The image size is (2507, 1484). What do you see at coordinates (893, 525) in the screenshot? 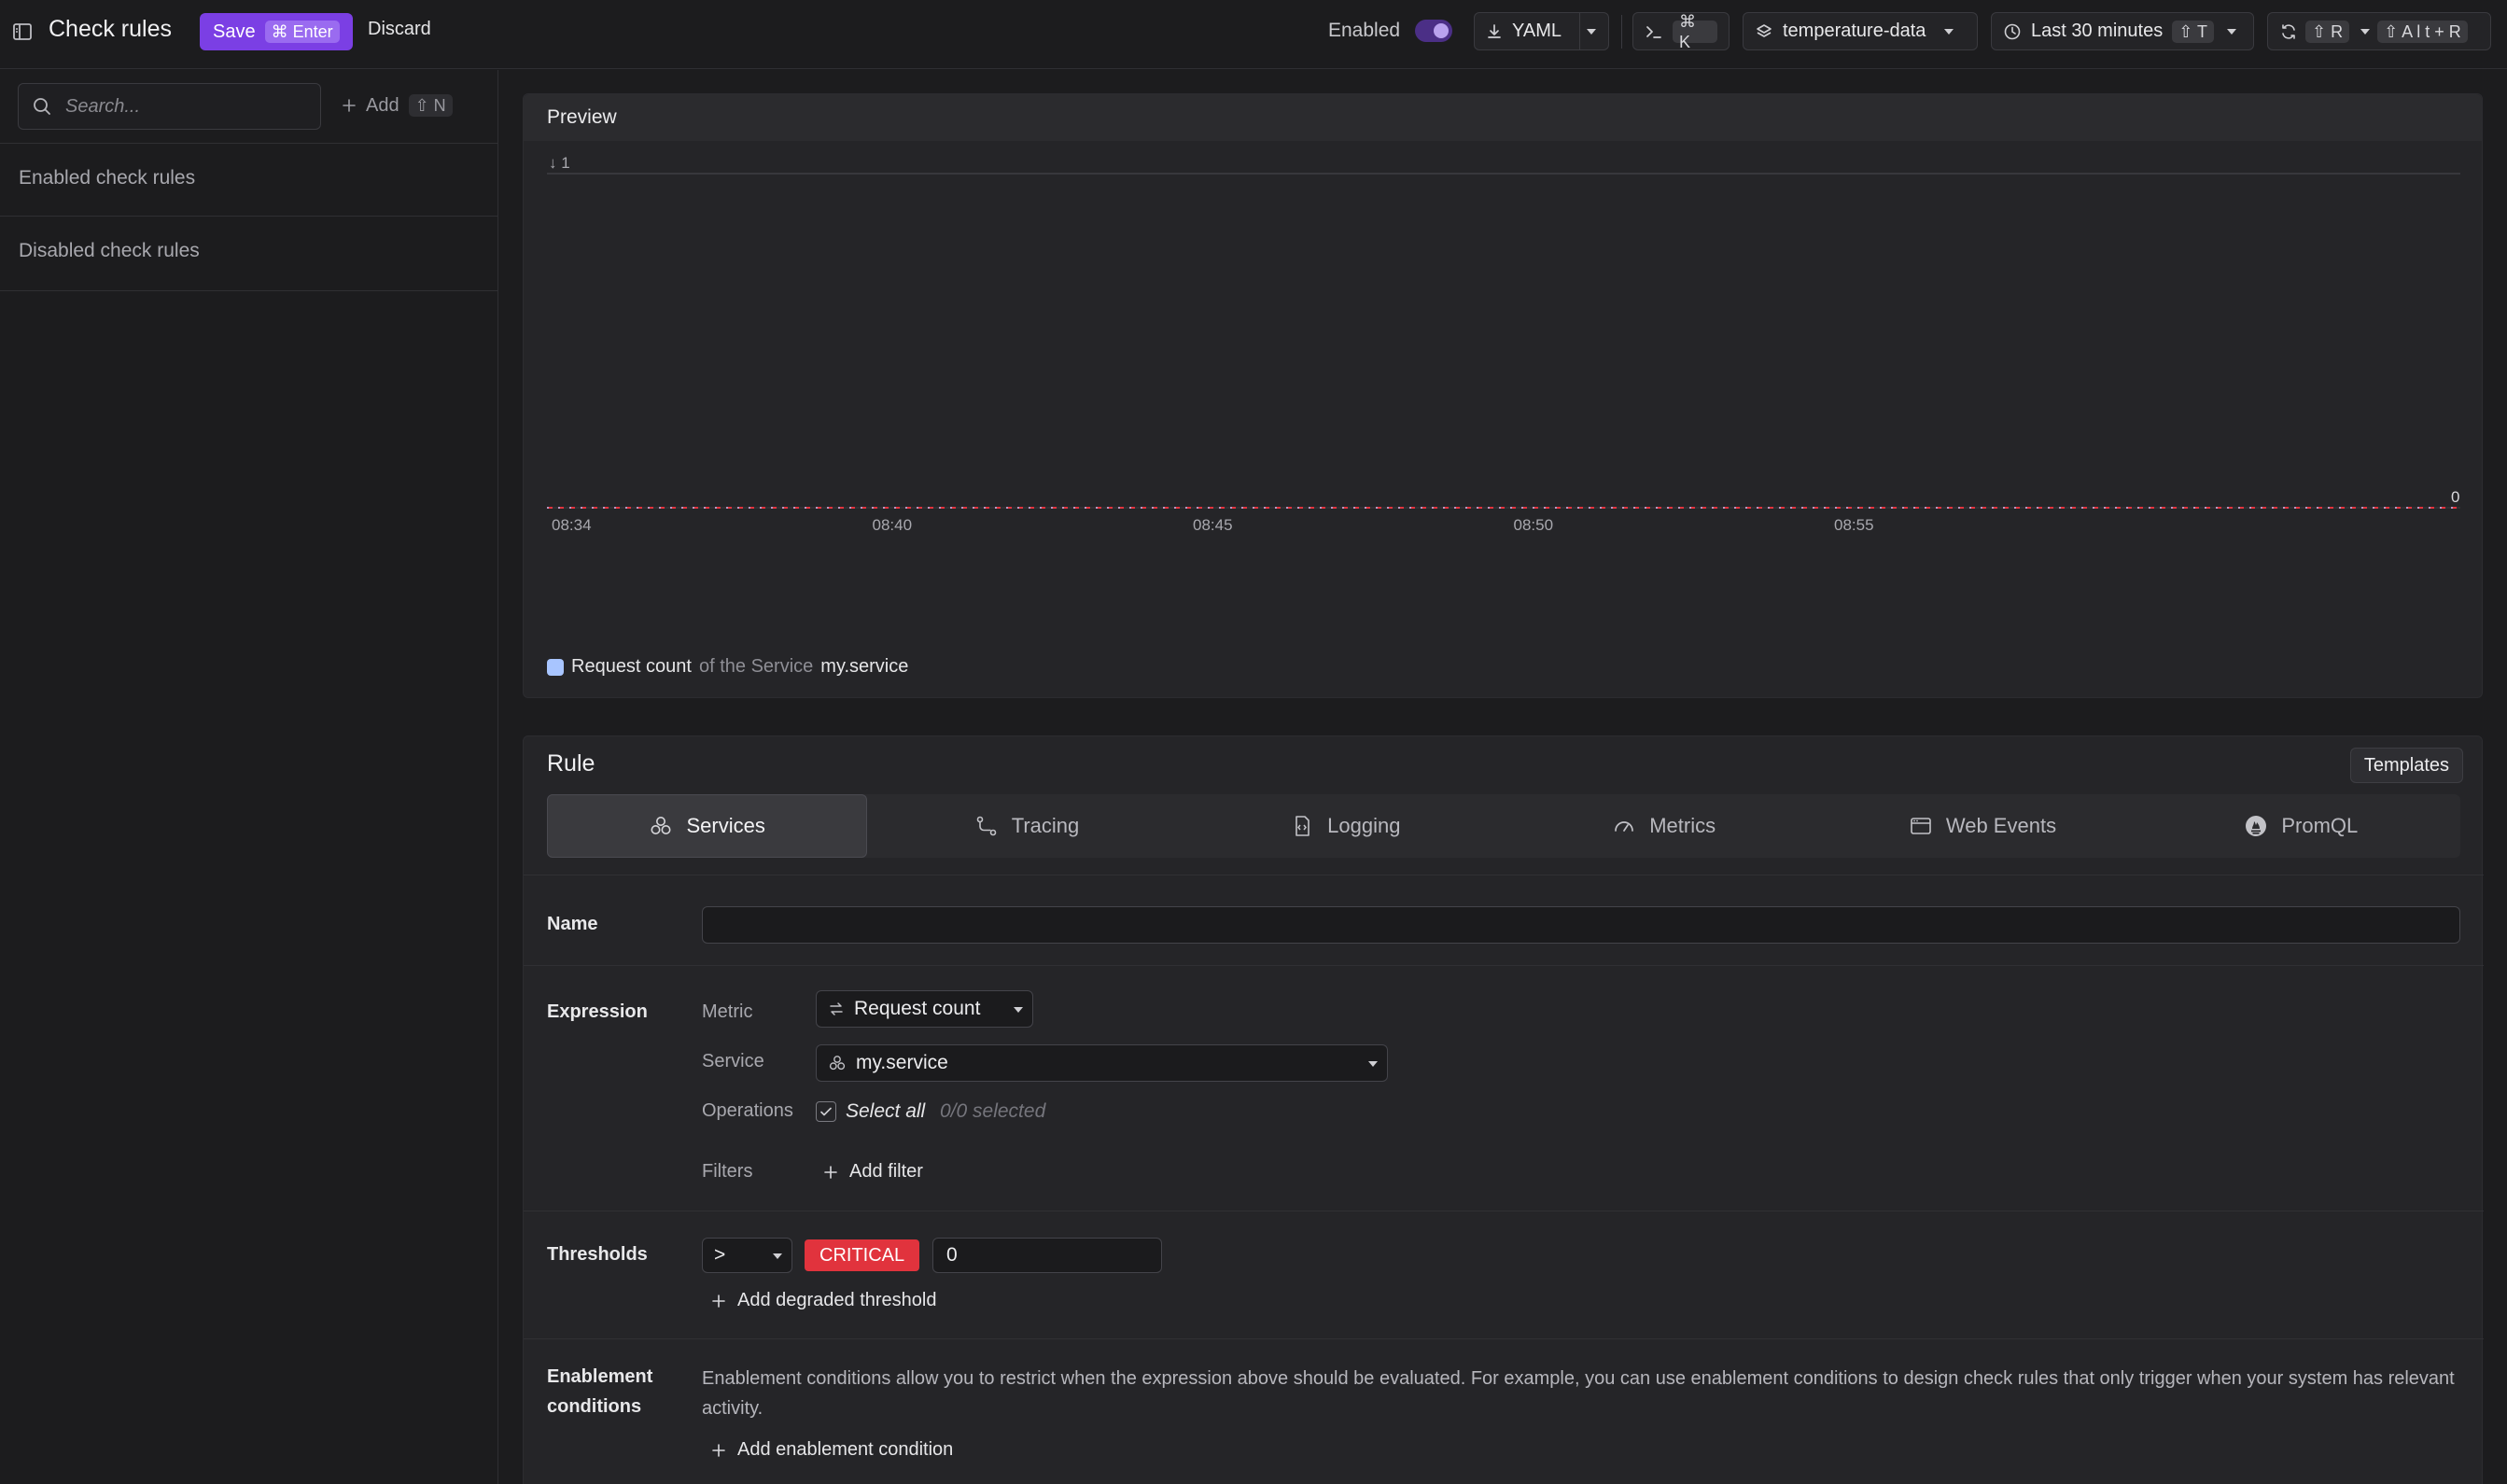
I see `chart-x-tick-label: 08:40` at bounding box center [893, 525].